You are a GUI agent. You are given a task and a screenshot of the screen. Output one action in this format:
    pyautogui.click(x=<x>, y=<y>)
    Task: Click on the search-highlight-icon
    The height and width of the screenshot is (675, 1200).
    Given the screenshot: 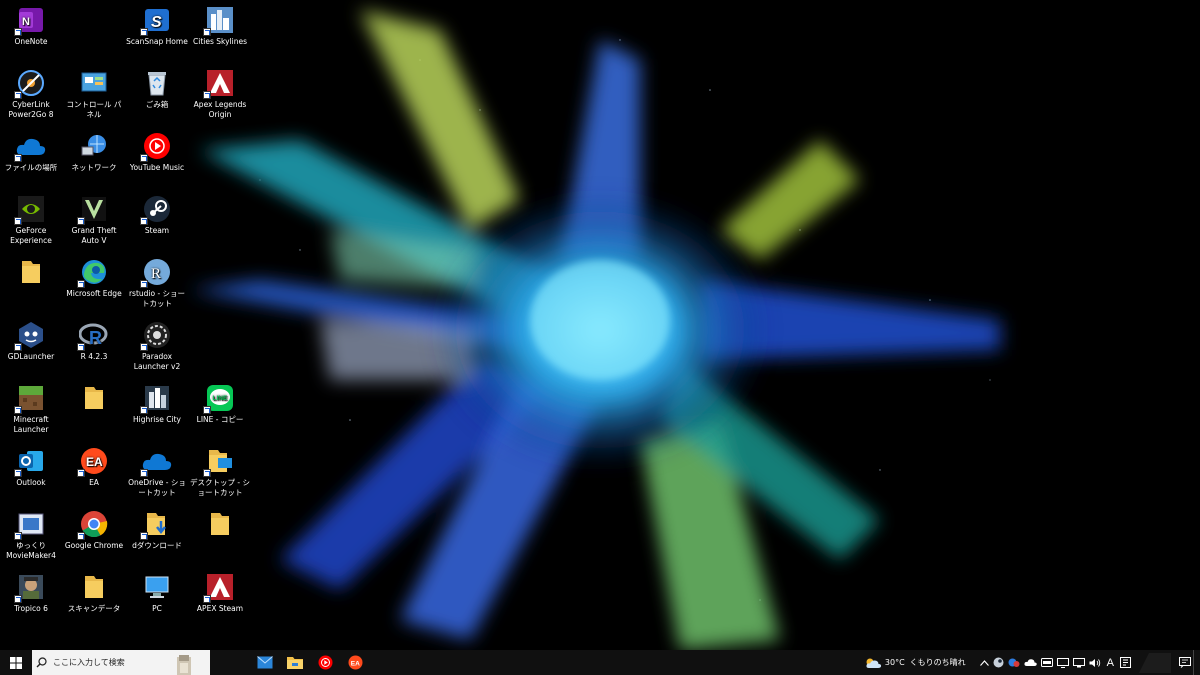 What is the action you would take?
    pyautogui.click(x=184, y=665)
    